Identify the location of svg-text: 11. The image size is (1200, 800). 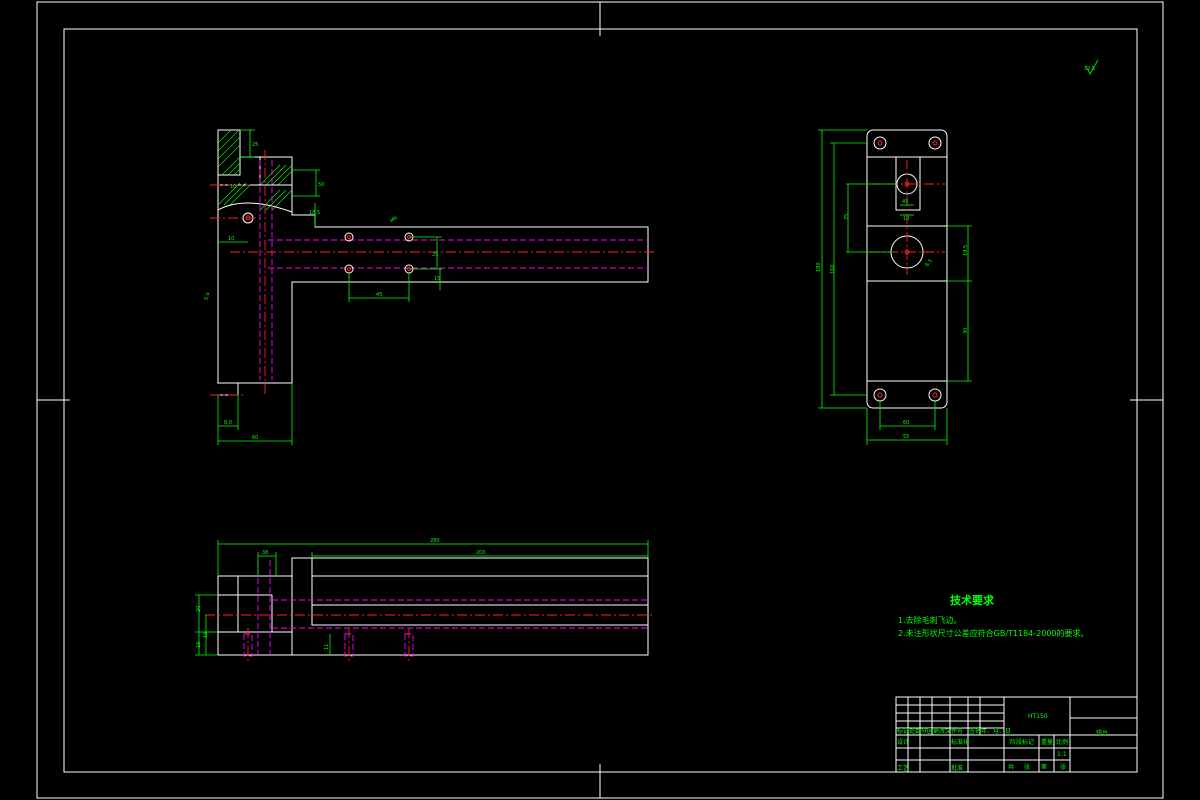
(327, 647).